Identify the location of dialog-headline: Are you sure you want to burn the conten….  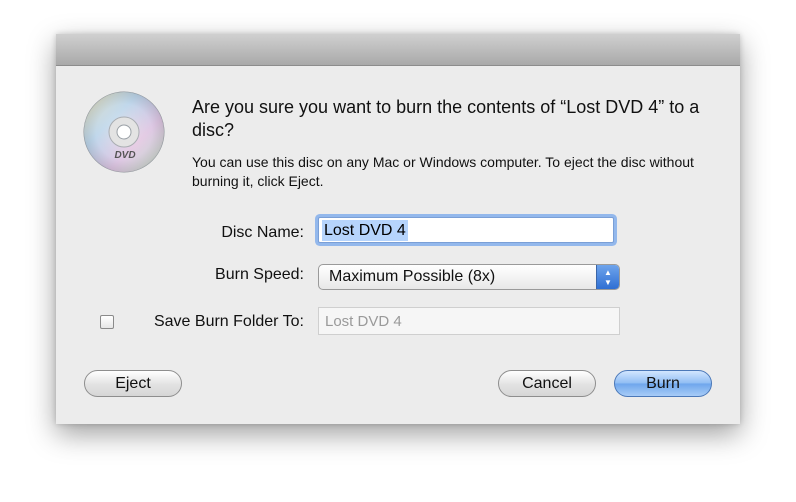
(446, 118).